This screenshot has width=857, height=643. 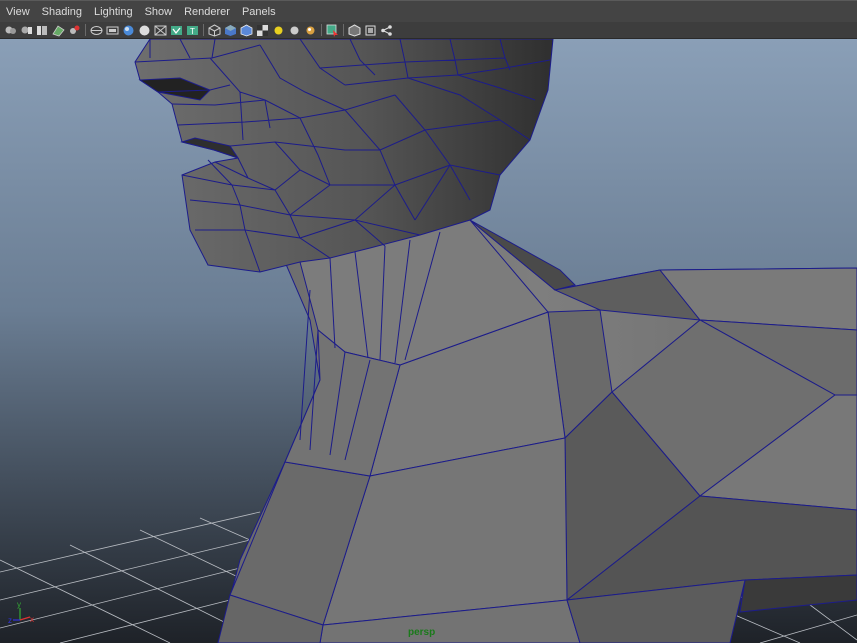 What do you see at coordinates (230, 30) in the screenshot?
I see `smooth-shade-icon` at bounding box center [230, 30].